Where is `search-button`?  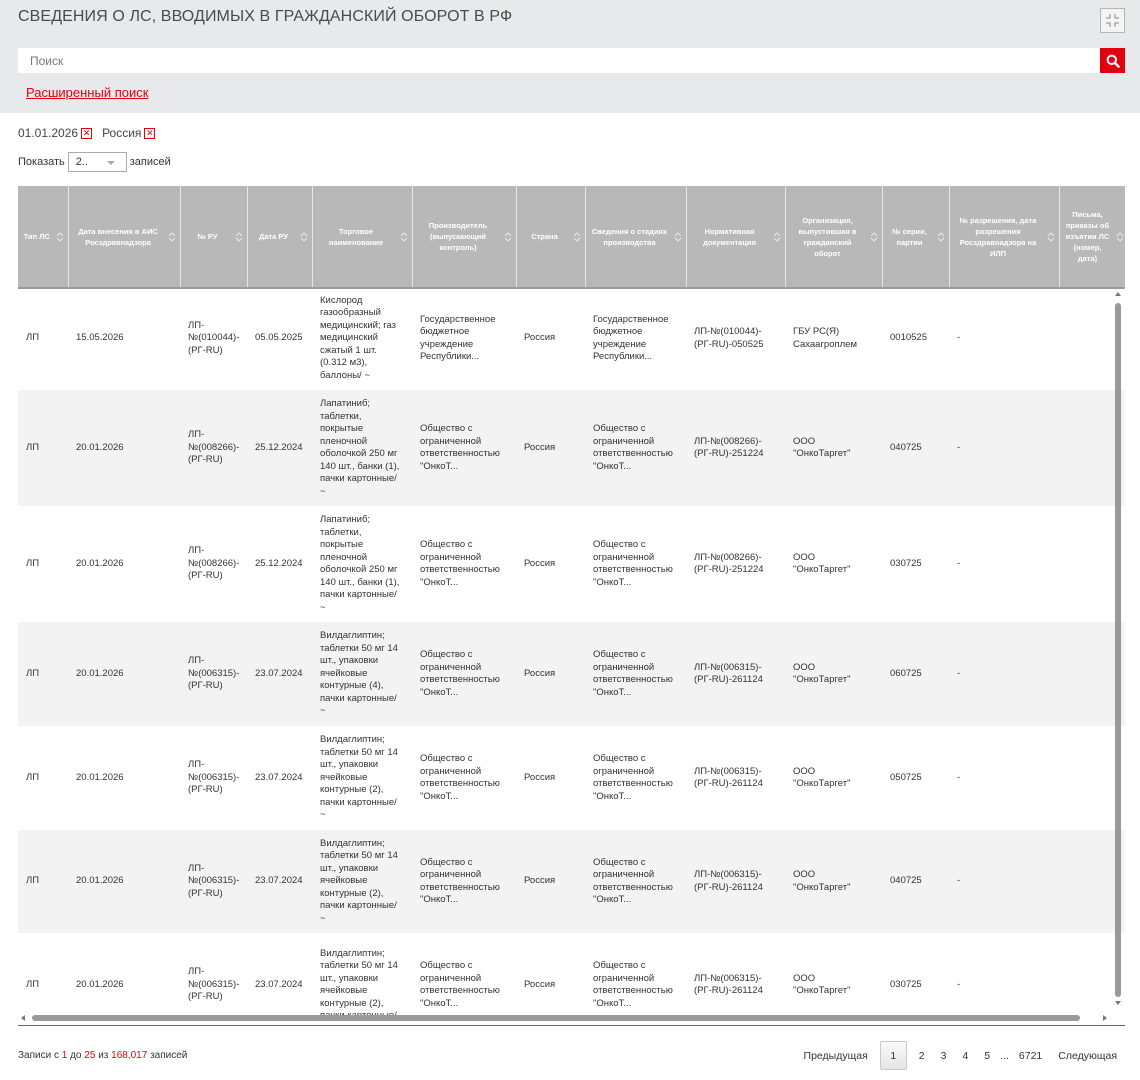
search-button is located at coordinates (1112, 60).